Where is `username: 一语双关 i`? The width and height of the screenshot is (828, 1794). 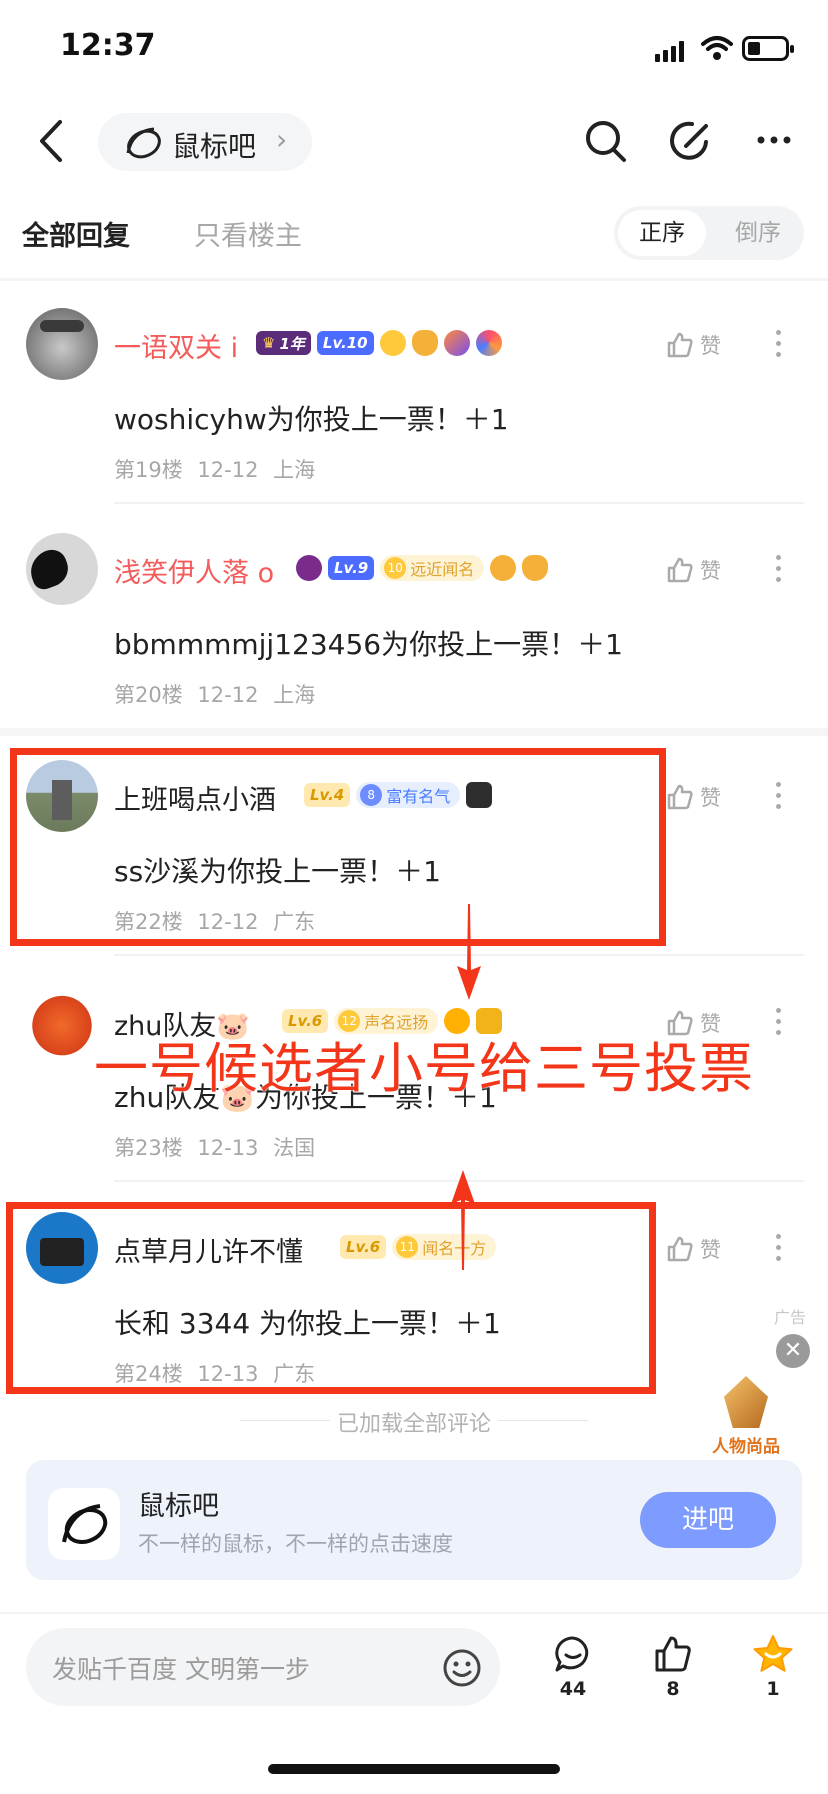 username: 一语双关 i is located at coordinates (176, 345).